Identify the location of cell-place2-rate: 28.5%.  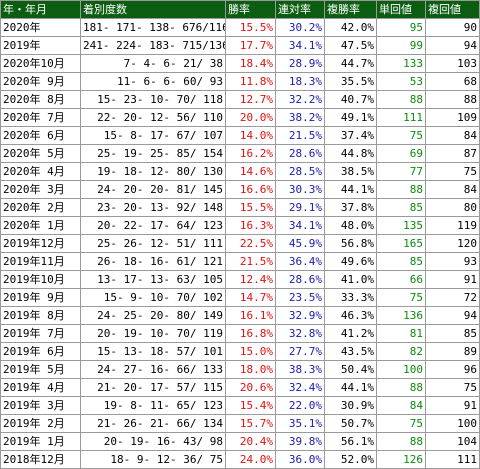
(300, 171).